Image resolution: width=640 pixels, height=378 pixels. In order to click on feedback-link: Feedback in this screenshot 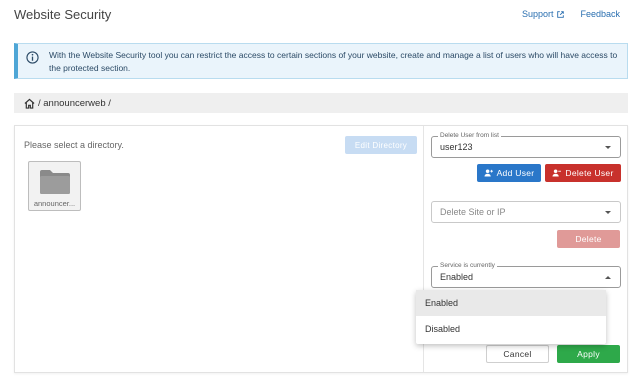, I will do `click(600, 14)`.